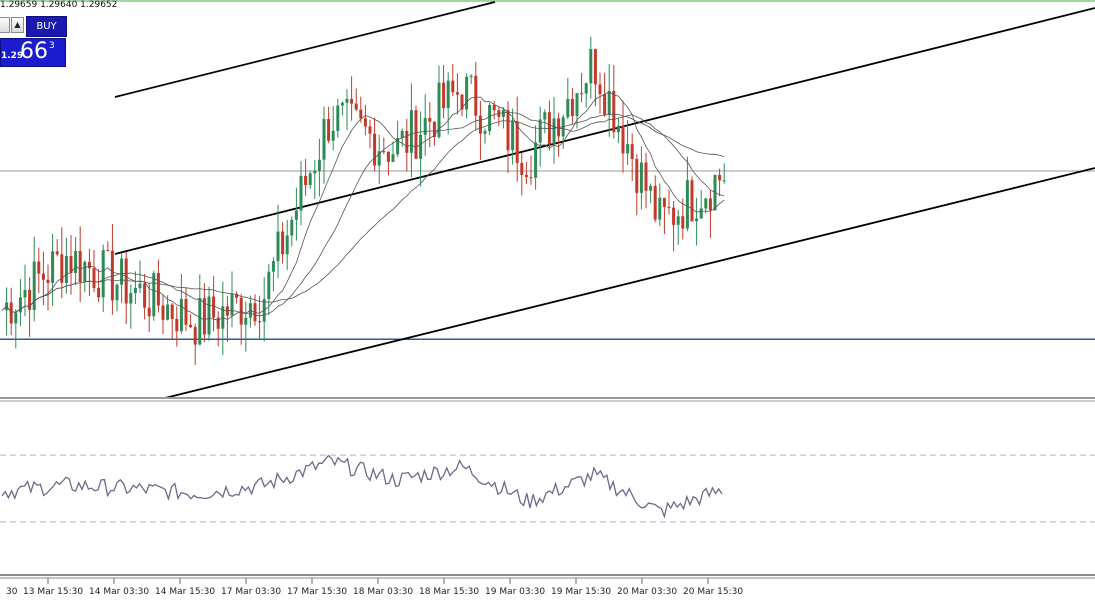  I want to click on time-tick-label: 20 Mar 03:30, so click(647, 592).